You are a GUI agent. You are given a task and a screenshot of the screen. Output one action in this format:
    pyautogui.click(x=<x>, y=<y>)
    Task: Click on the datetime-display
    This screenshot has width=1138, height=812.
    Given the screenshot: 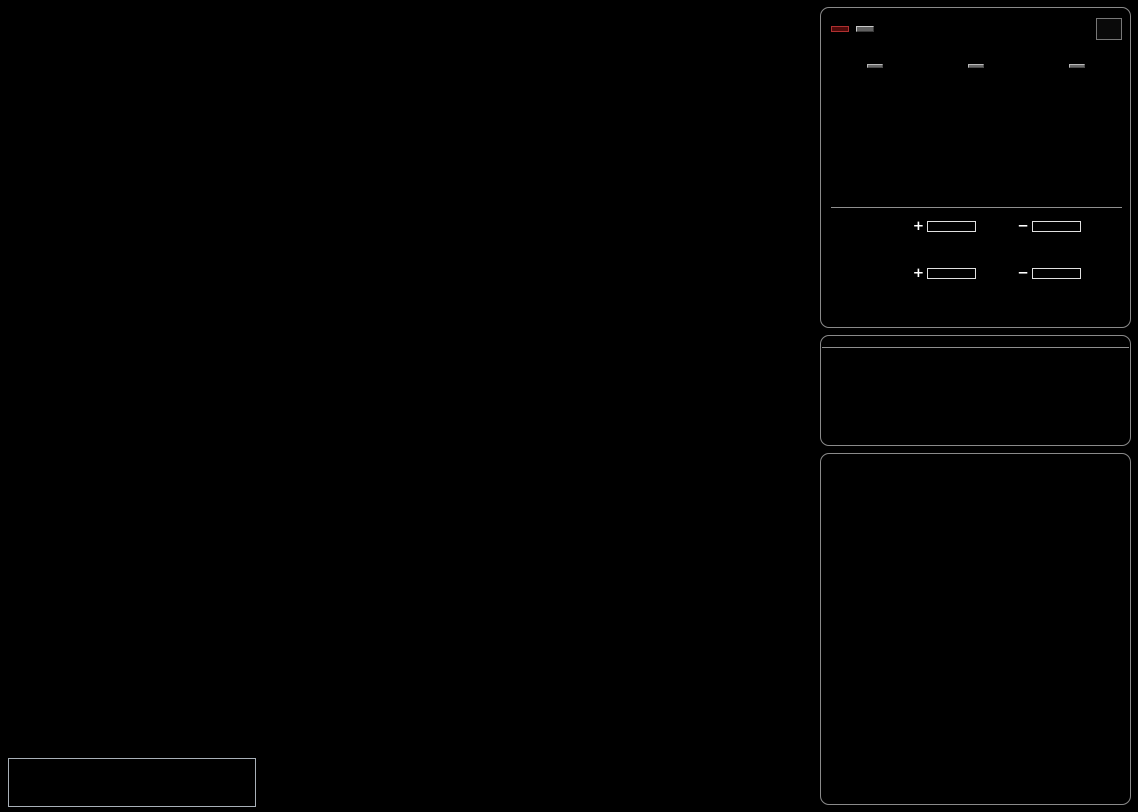 What is the action you would take?
    pyautogui.click(x=975, y=342)
    